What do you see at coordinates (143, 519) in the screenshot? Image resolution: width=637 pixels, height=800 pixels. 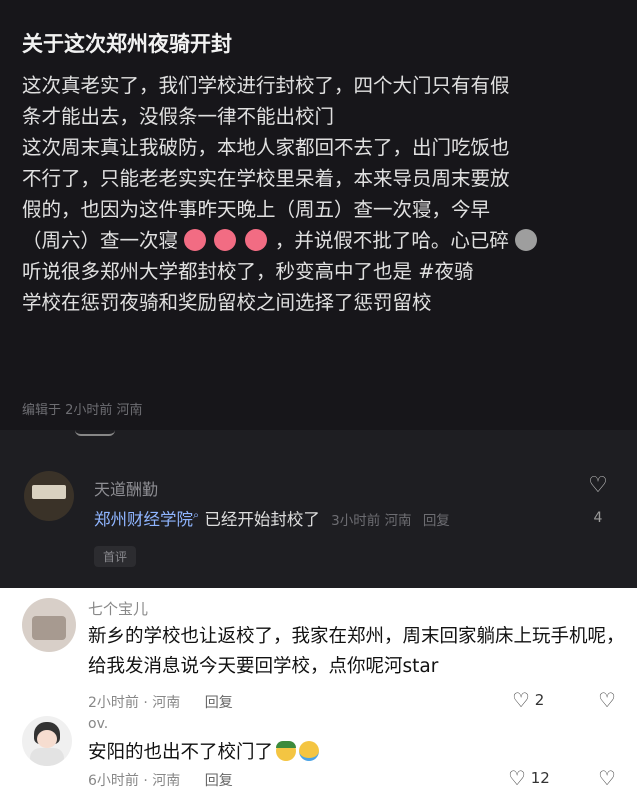 I see `mention-link: 郑州财经学院` at bounding box center [143, 519].